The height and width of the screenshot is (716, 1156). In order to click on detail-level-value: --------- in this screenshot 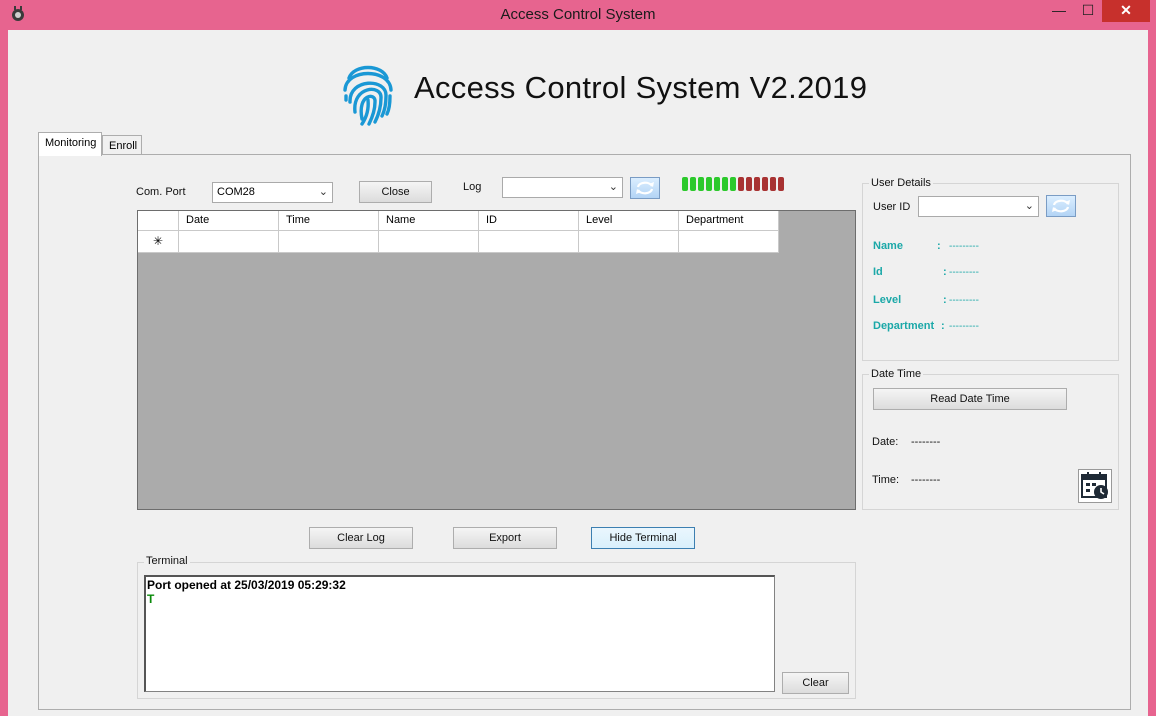, I will do `click(964, 300)`.